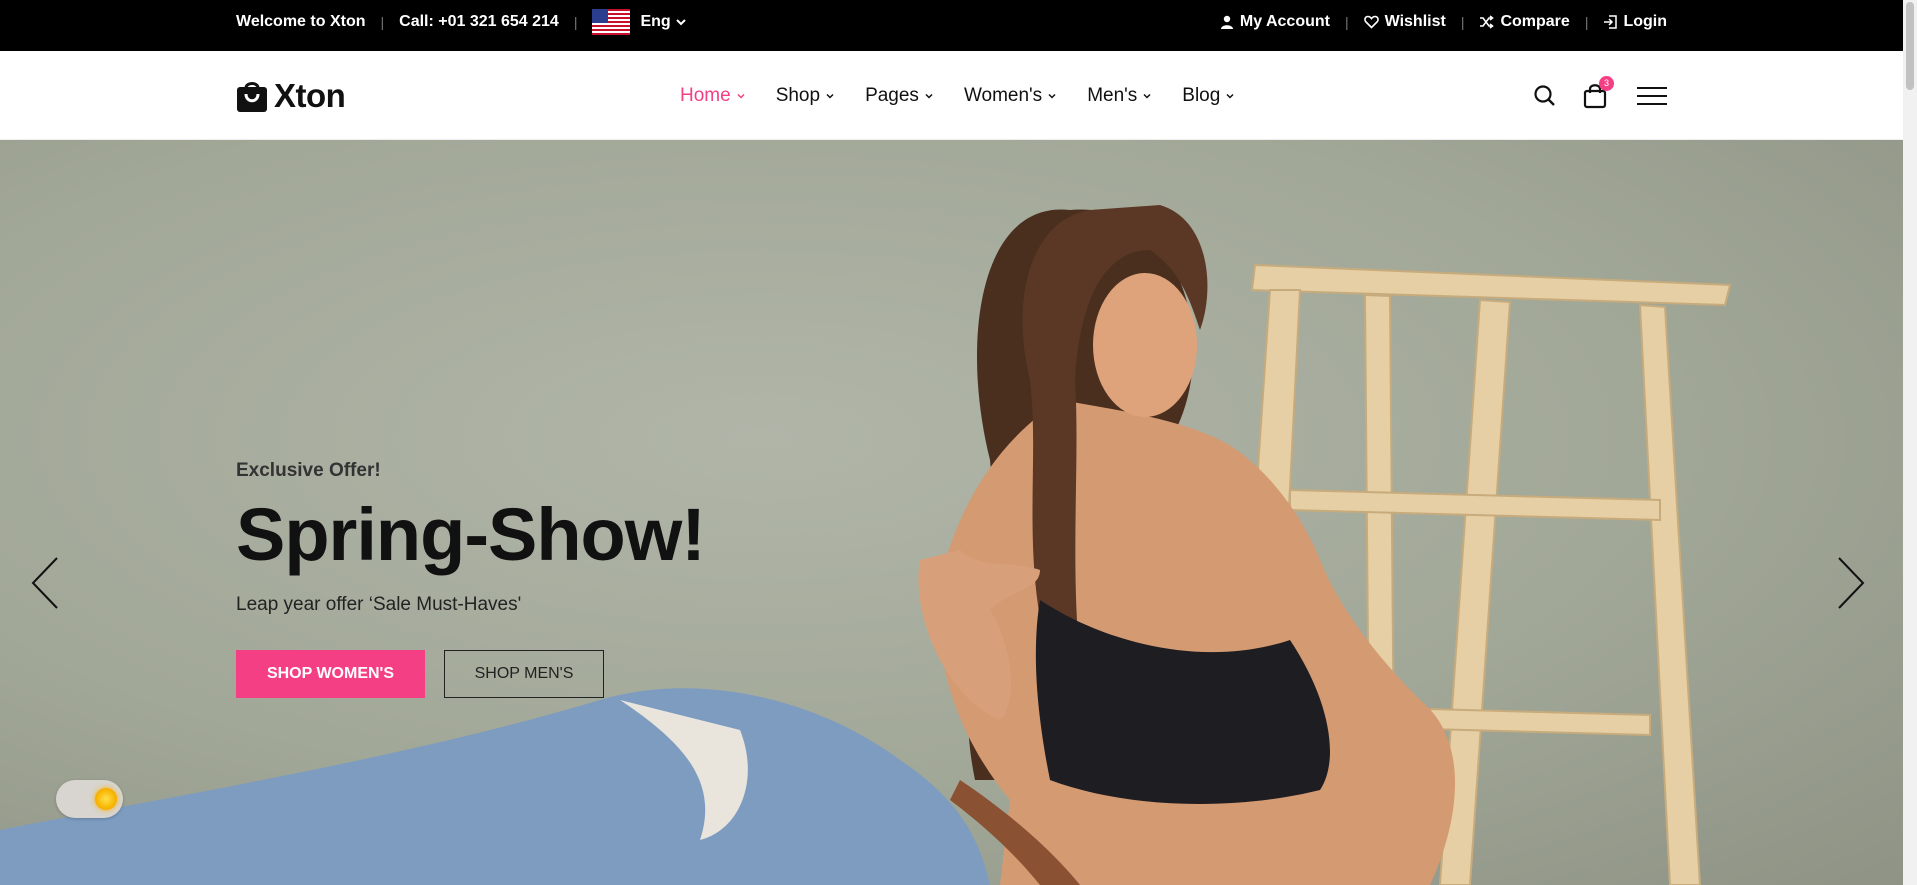 The image size is (1917, 885). I want to click on language-label: Eng, so click(655, 21).